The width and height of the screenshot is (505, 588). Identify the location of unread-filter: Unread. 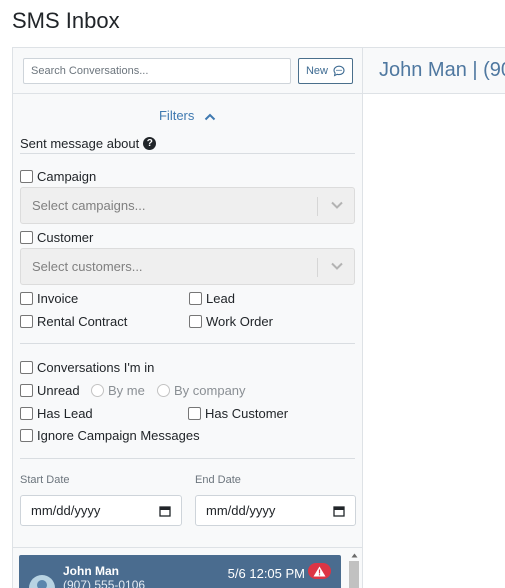
(50, 390).